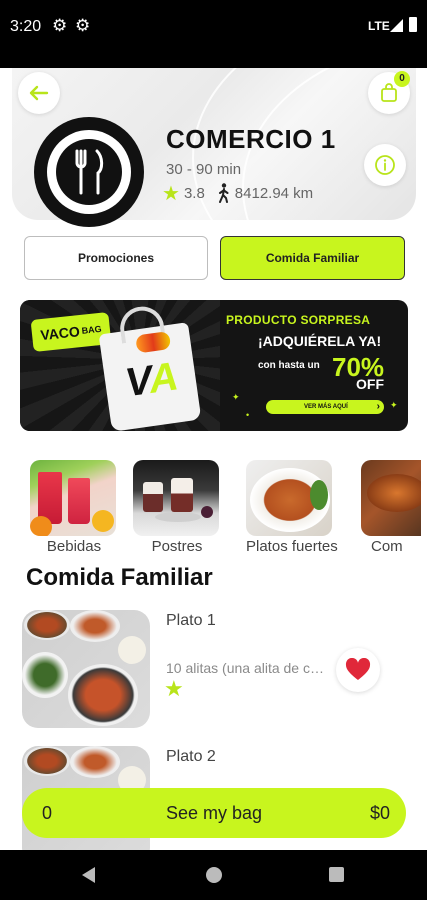  I want to click on store-distance: 8412.94 km, so click(274, 193).